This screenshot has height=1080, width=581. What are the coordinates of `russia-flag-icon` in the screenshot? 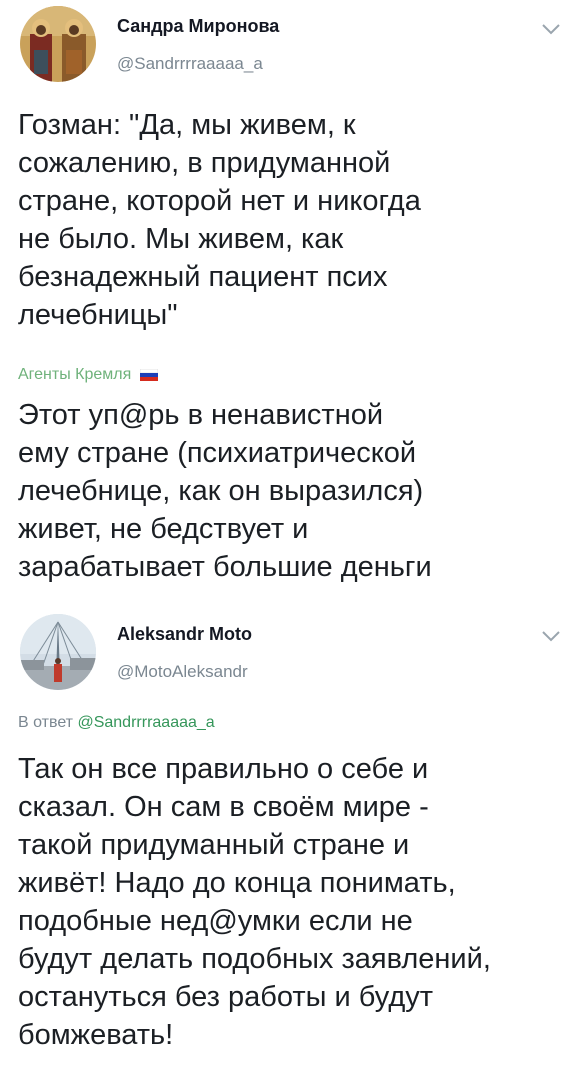 It's located at (148, 374).